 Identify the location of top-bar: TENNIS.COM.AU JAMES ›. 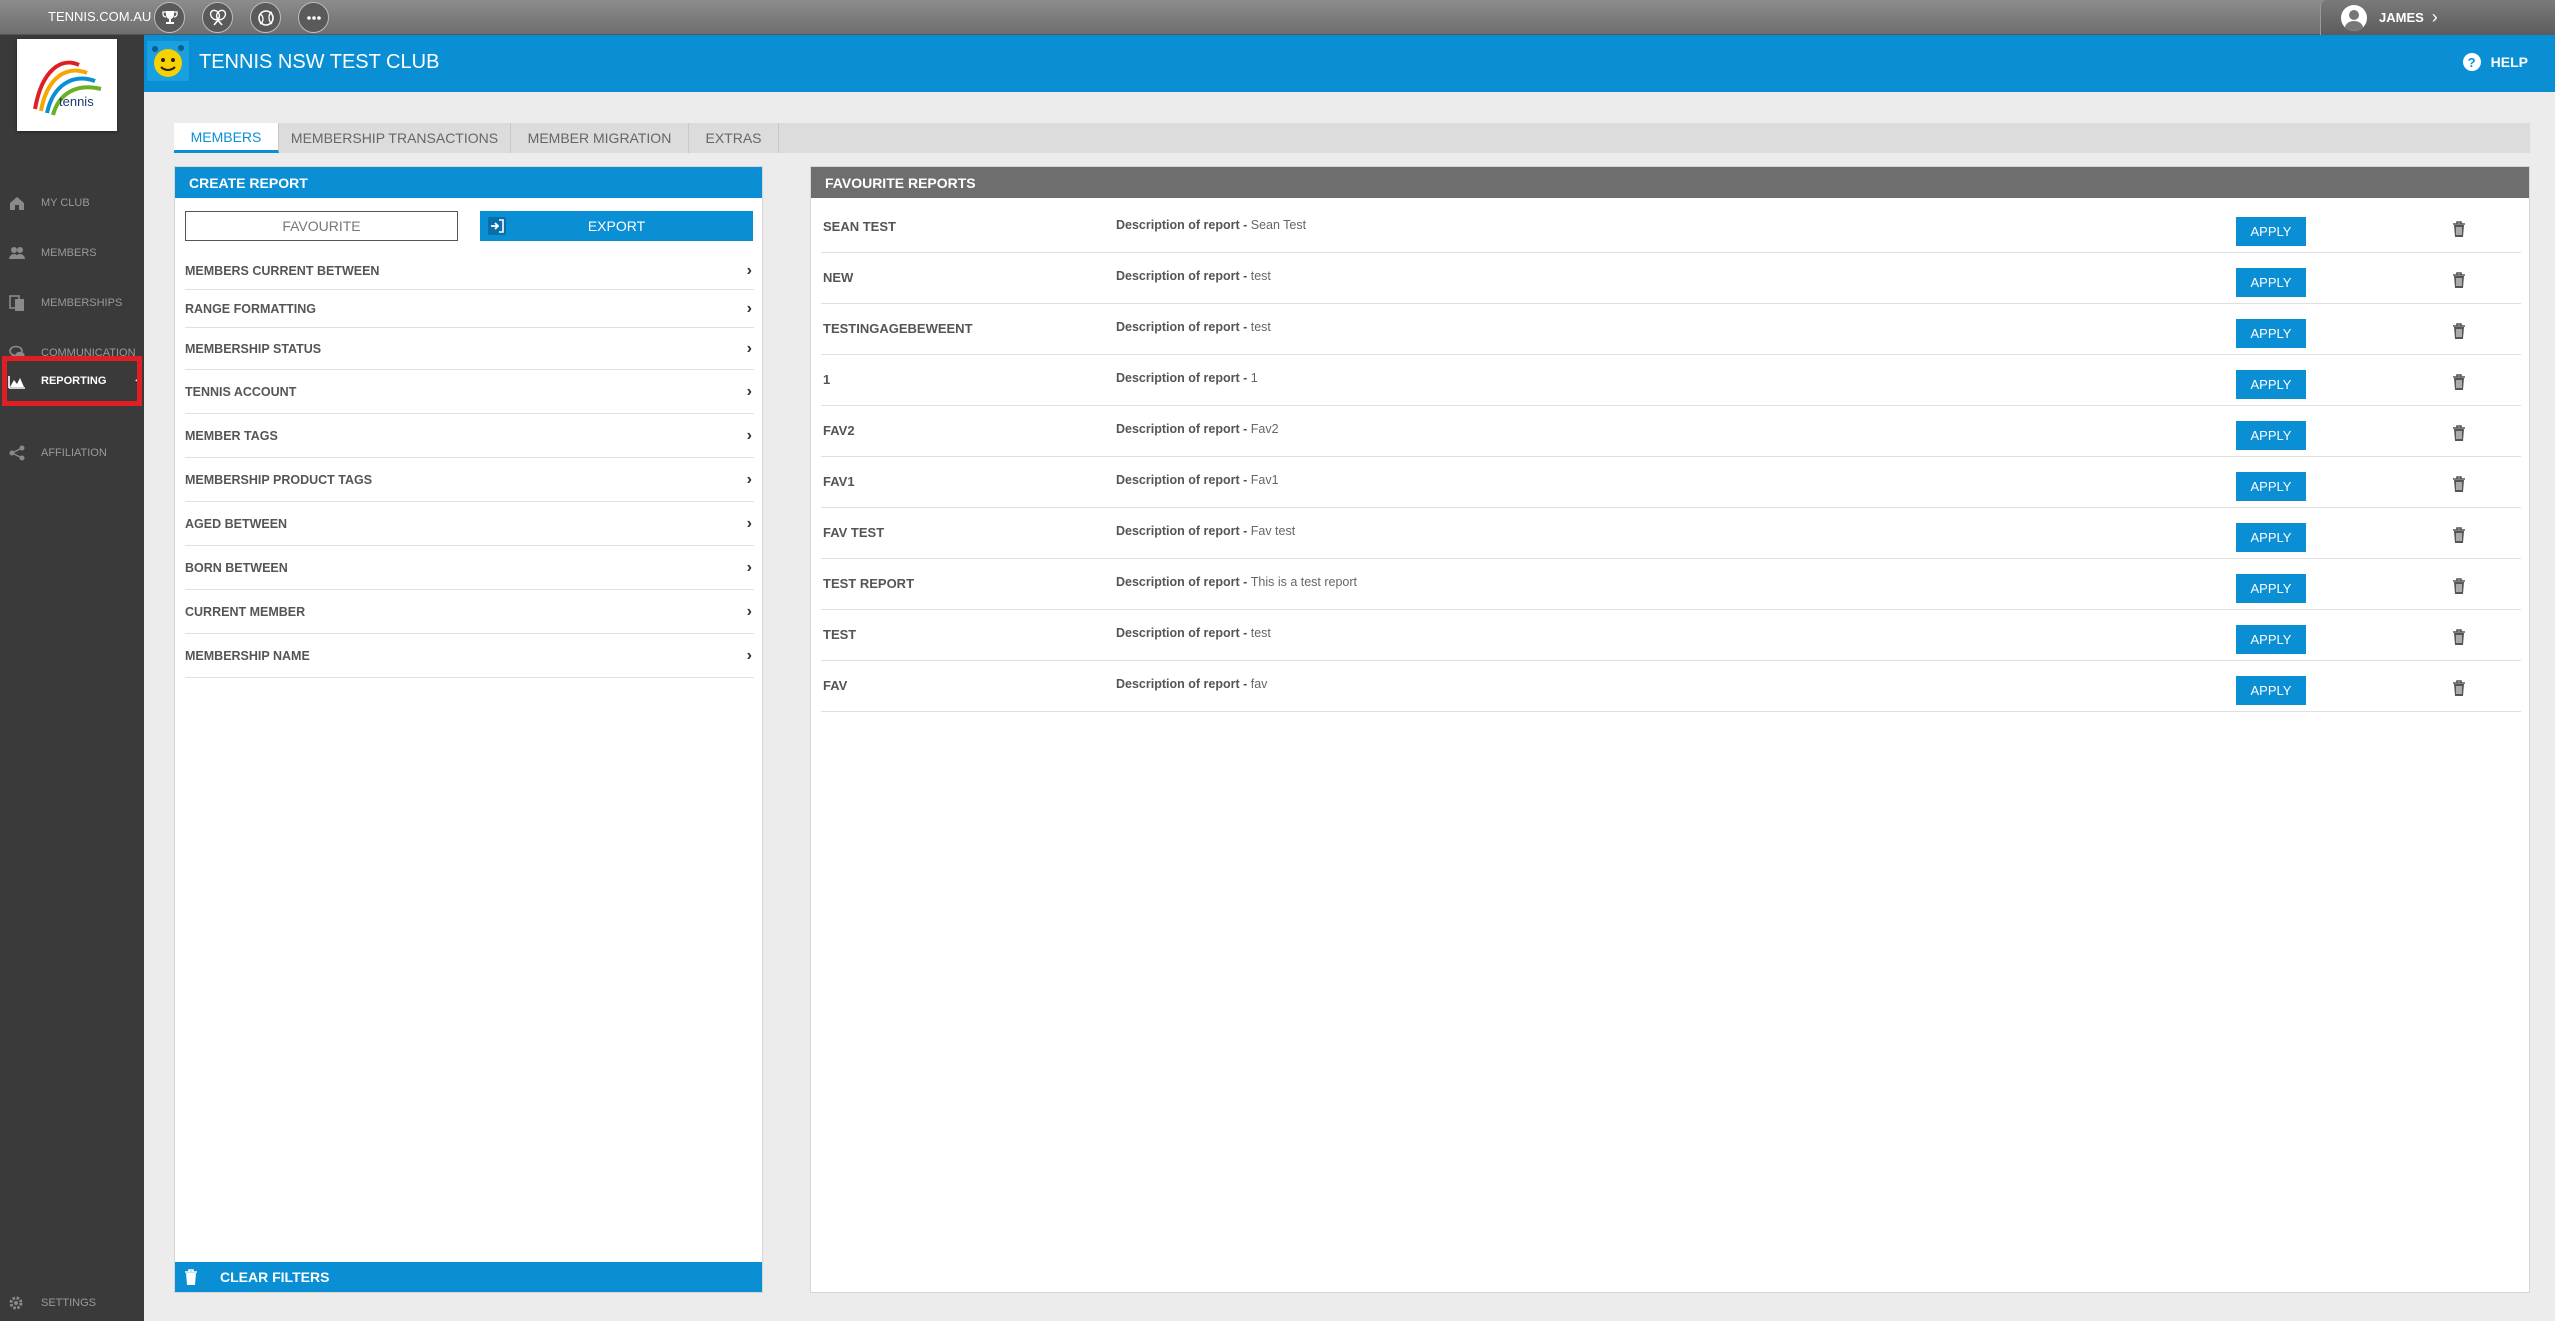
(1277, 17).